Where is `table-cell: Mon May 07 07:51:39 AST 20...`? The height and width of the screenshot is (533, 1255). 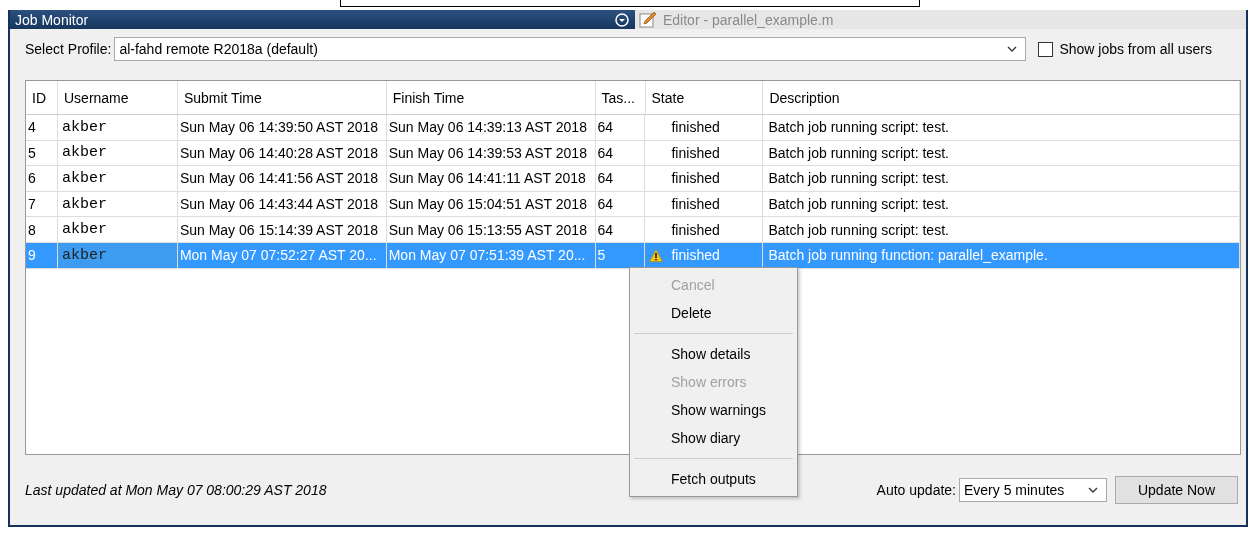 table-cell: Mon May 07 07:51:39 AST 20... is located at coordinates (487, 255).